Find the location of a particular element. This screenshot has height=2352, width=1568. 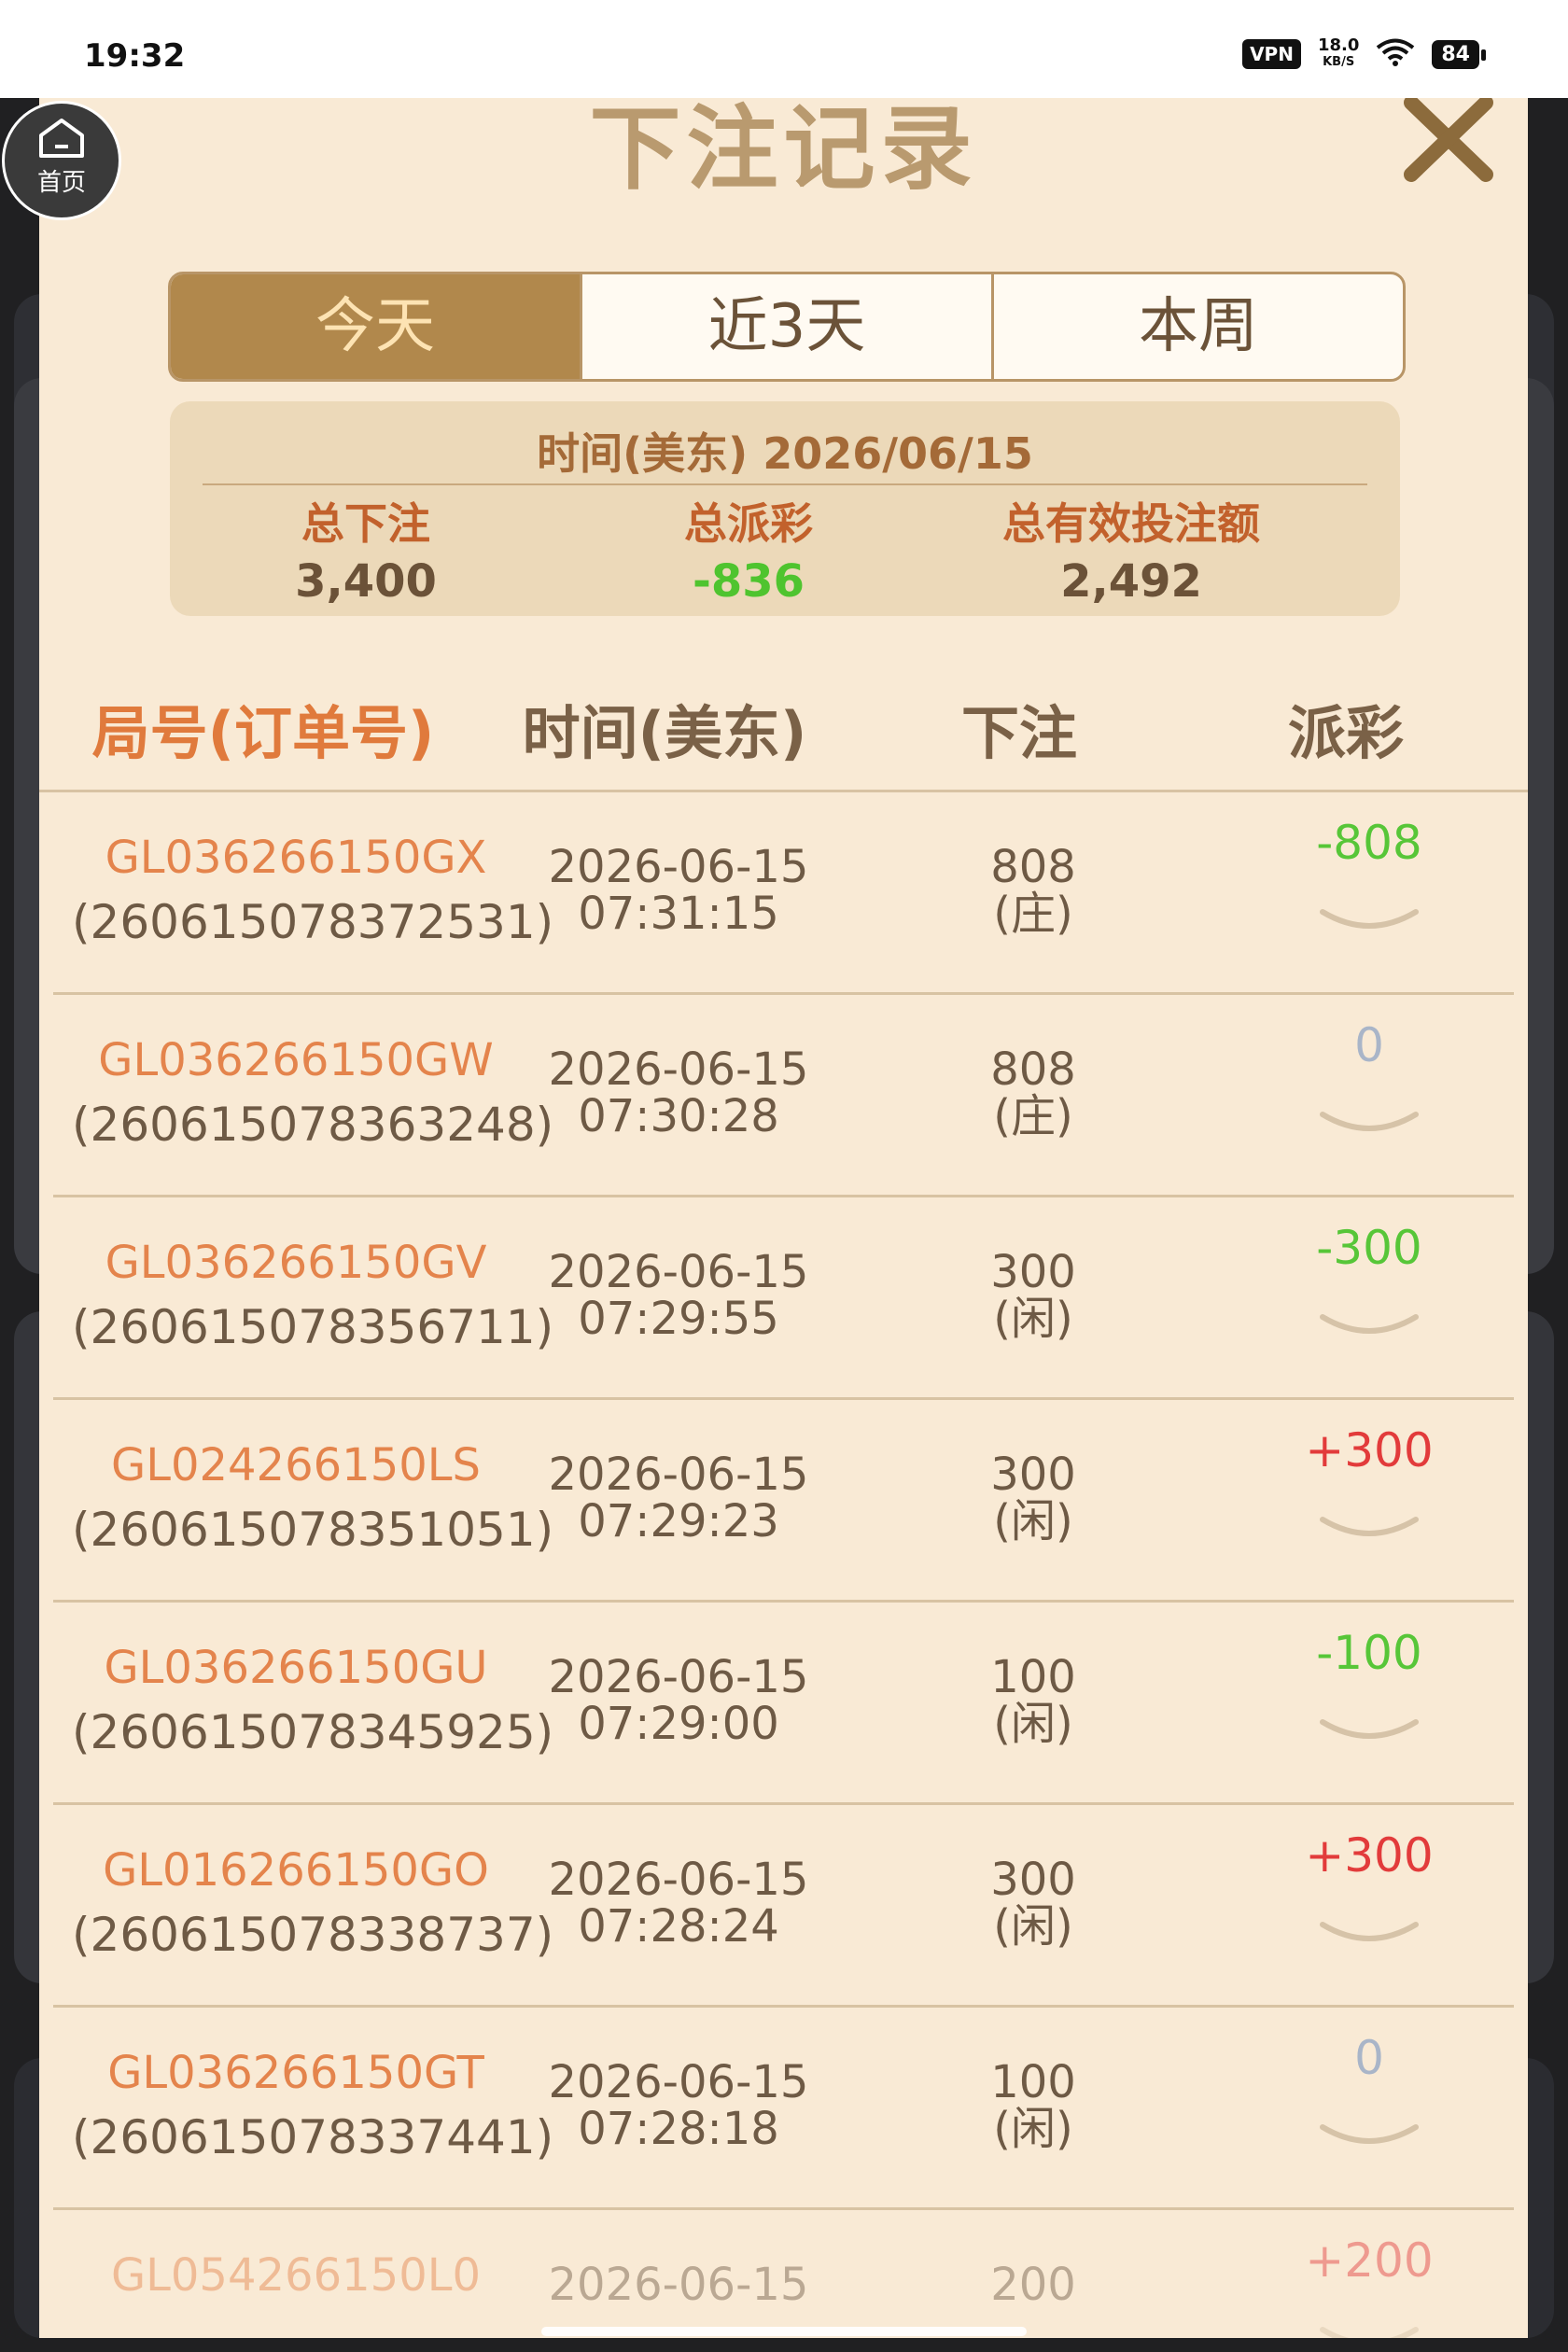

bet-time: 07:28:24 is located at coordinates (678, 1926).